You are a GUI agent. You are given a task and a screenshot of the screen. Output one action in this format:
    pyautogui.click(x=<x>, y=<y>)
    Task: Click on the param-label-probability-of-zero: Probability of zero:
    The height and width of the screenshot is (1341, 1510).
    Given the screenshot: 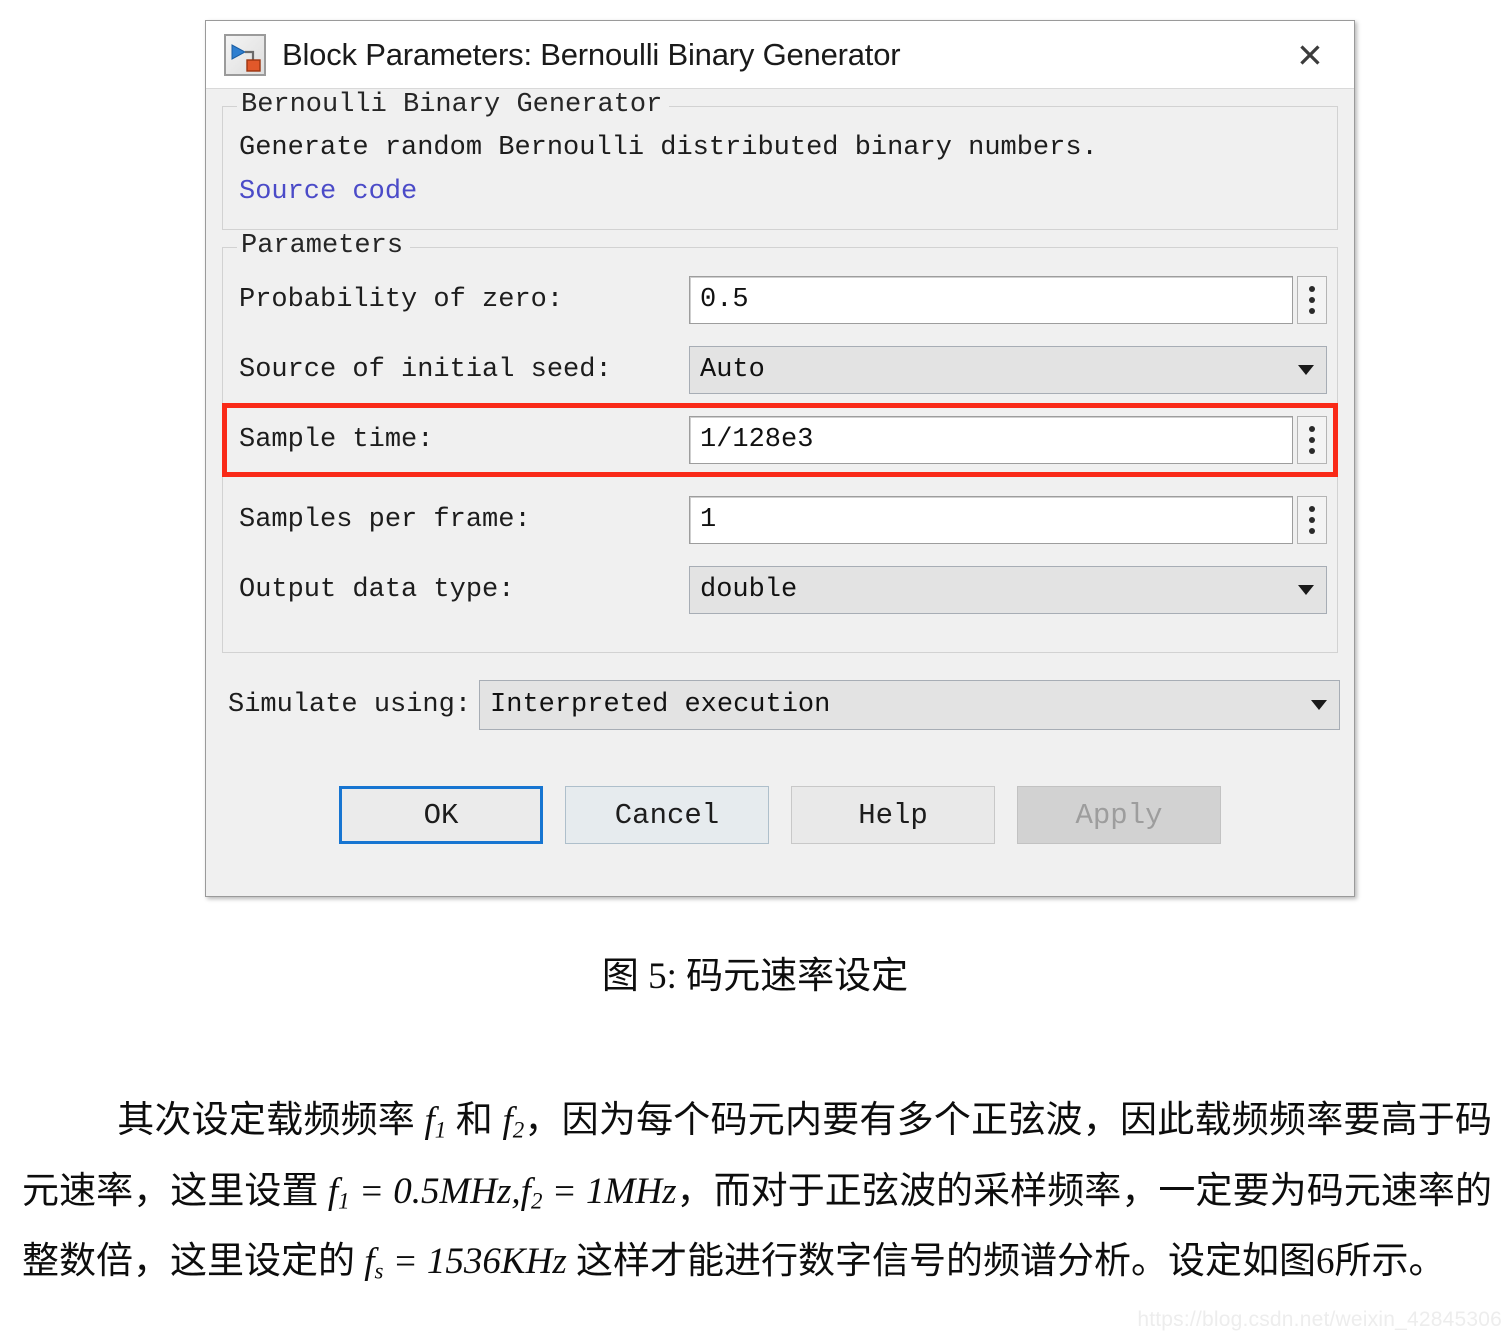 What is the action you would take?
    pyautogui.click(x=401, y=300)
    